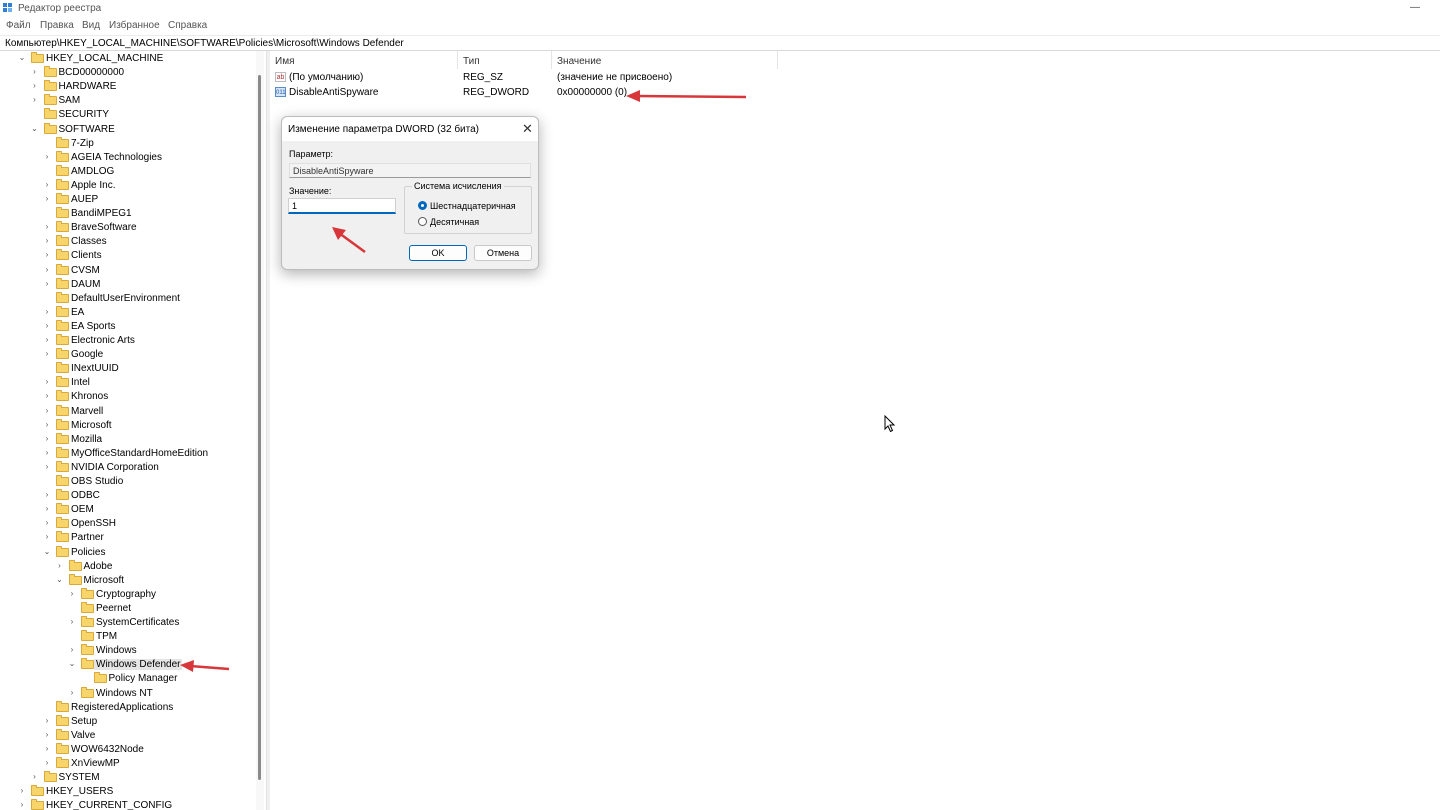 This screenshot has width=1440, height=810. I want to click on tree-item: BandiMPEG1, so click(128, 214).